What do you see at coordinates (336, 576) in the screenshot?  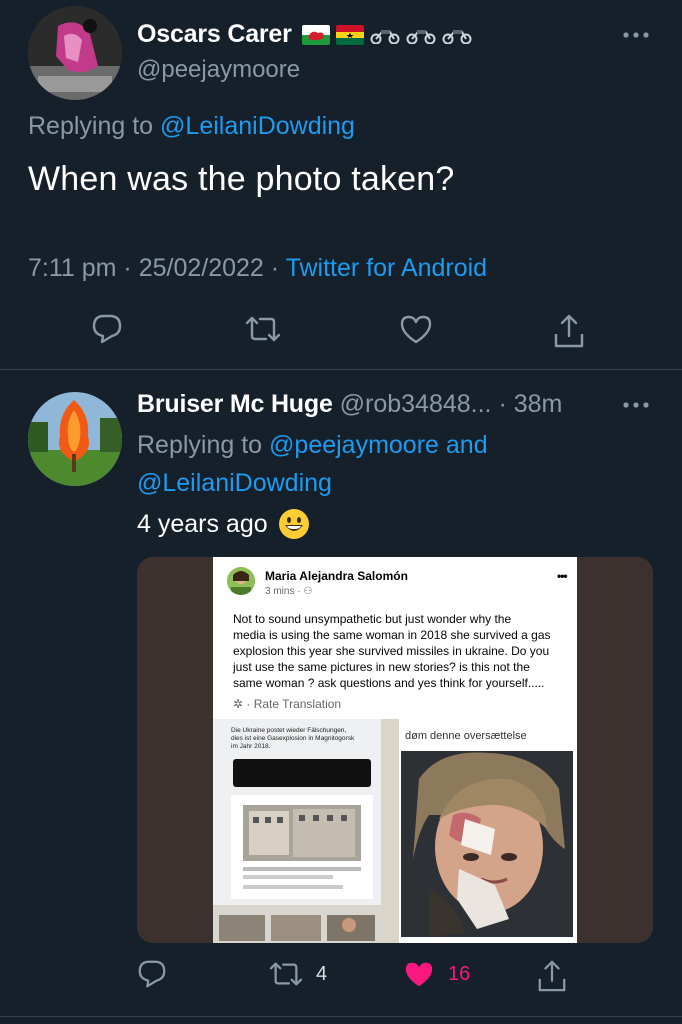 I see `fb-author-name: Maria Alejandra Salomón` at bounding box center [336, 576].